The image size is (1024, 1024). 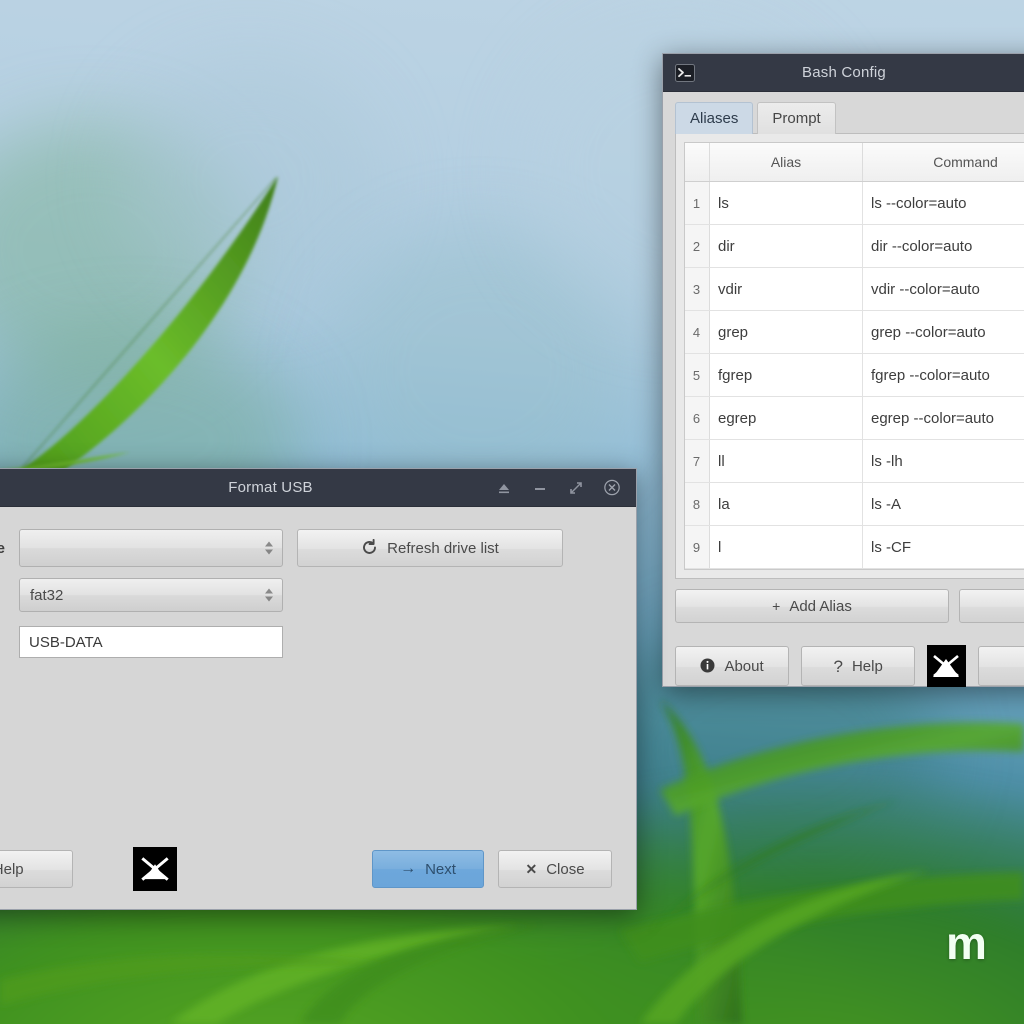 I want to click on about-button: About, so click(x=732, y=666).